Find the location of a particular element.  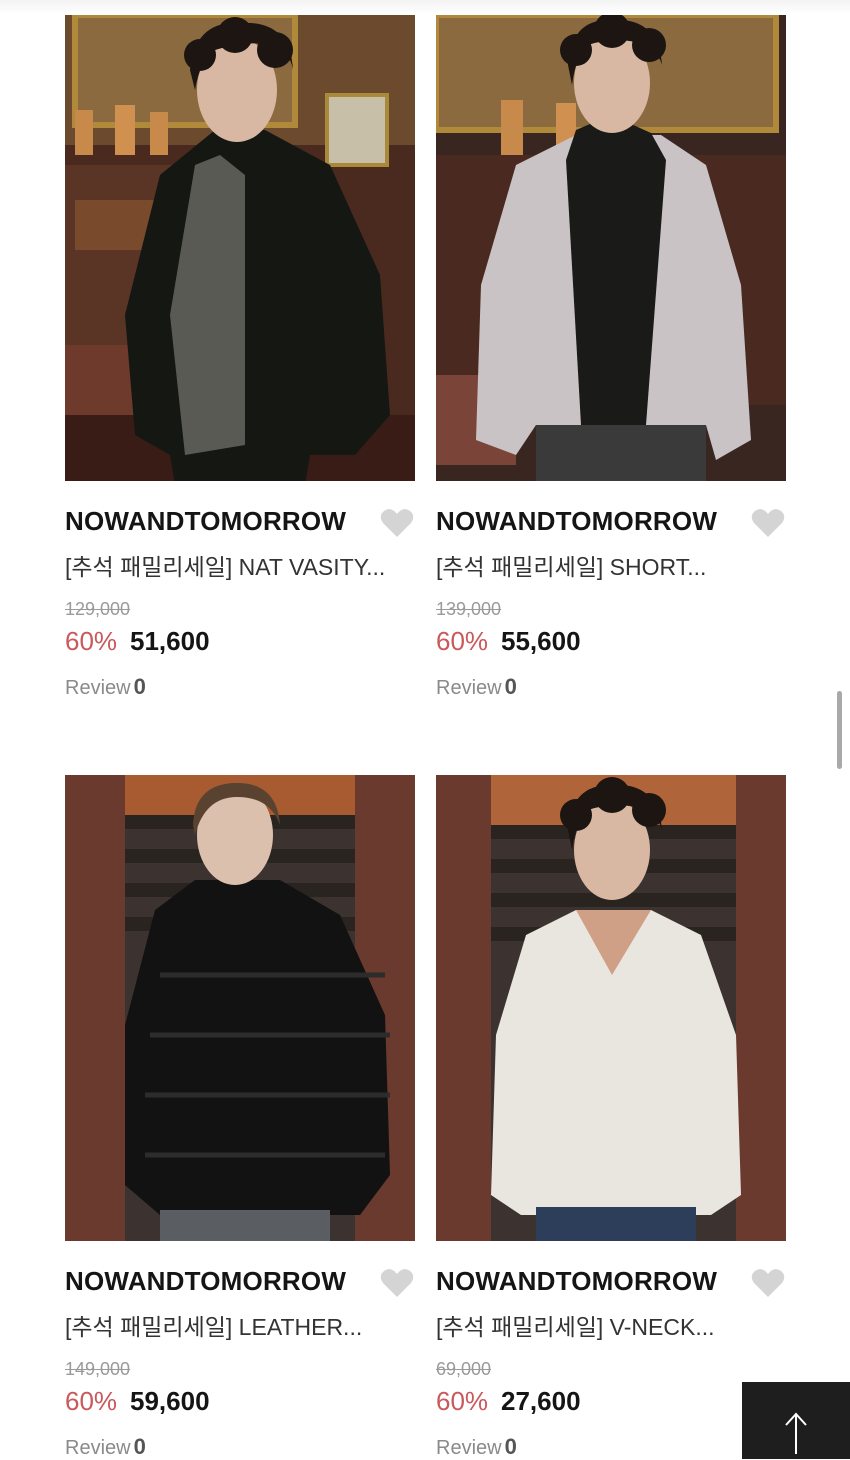

model-black-varsity-jacket-photo is located at coordinates (240, 248).